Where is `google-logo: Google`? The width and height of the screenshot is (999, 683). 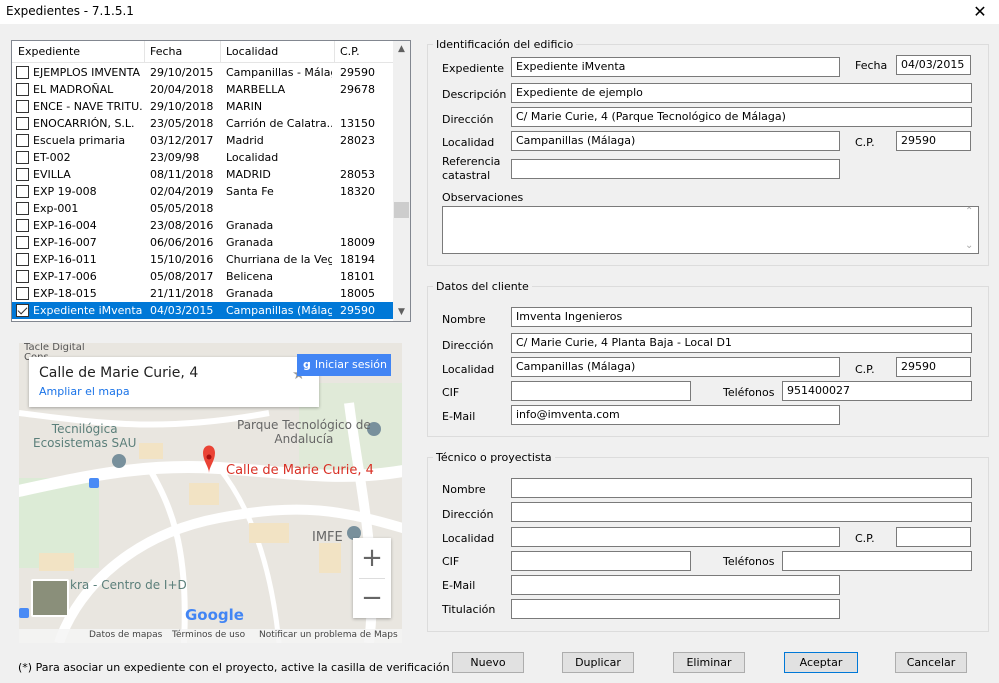
google-logo: Google is located at coordinates (214, 615).